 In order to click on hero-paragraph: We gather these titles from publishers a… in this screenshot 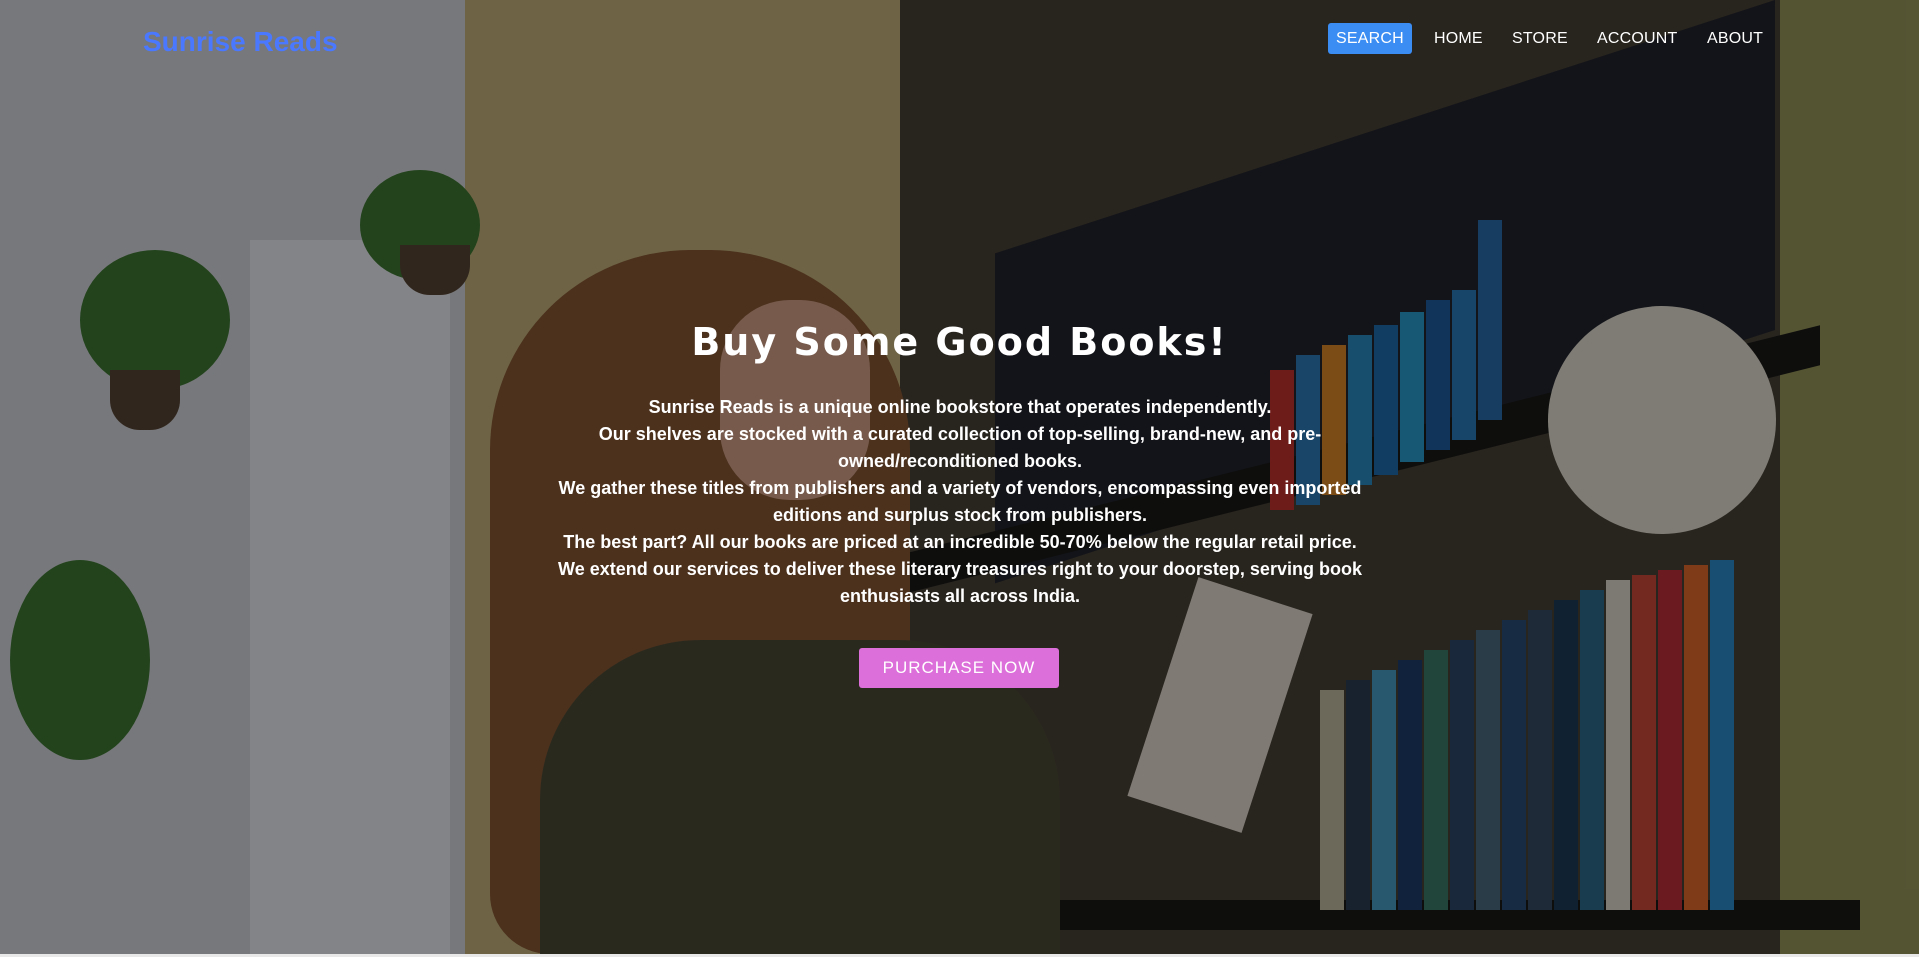, I will do `click(960, 501)`.